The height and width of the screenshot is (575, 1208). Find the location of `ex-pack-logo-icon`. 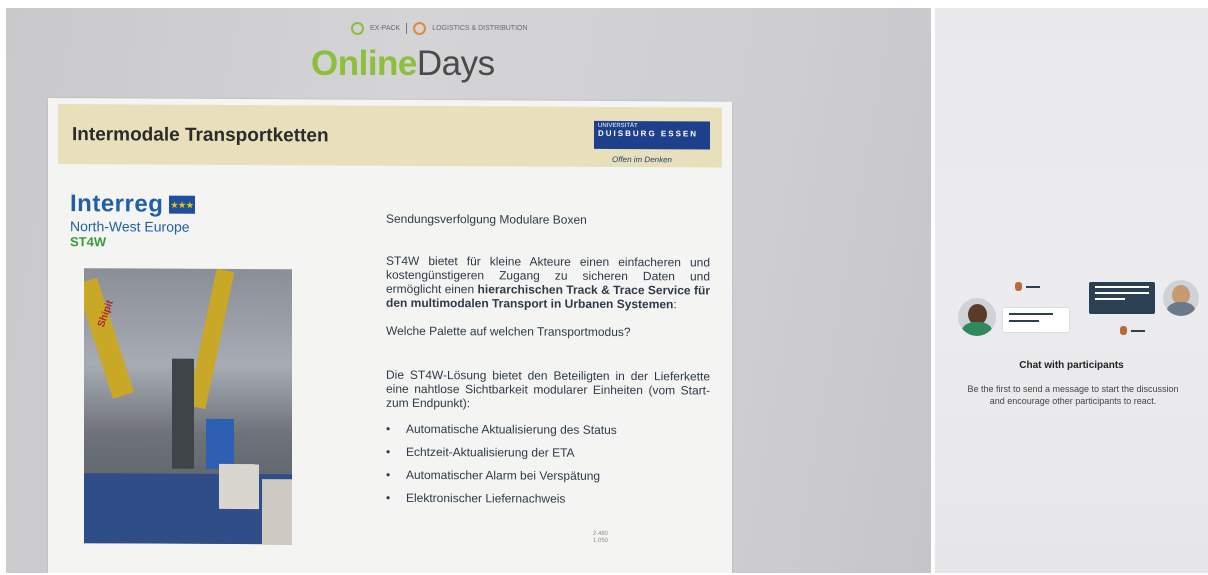

ex-pack-logo-icon is located at coordinates (357, 28).